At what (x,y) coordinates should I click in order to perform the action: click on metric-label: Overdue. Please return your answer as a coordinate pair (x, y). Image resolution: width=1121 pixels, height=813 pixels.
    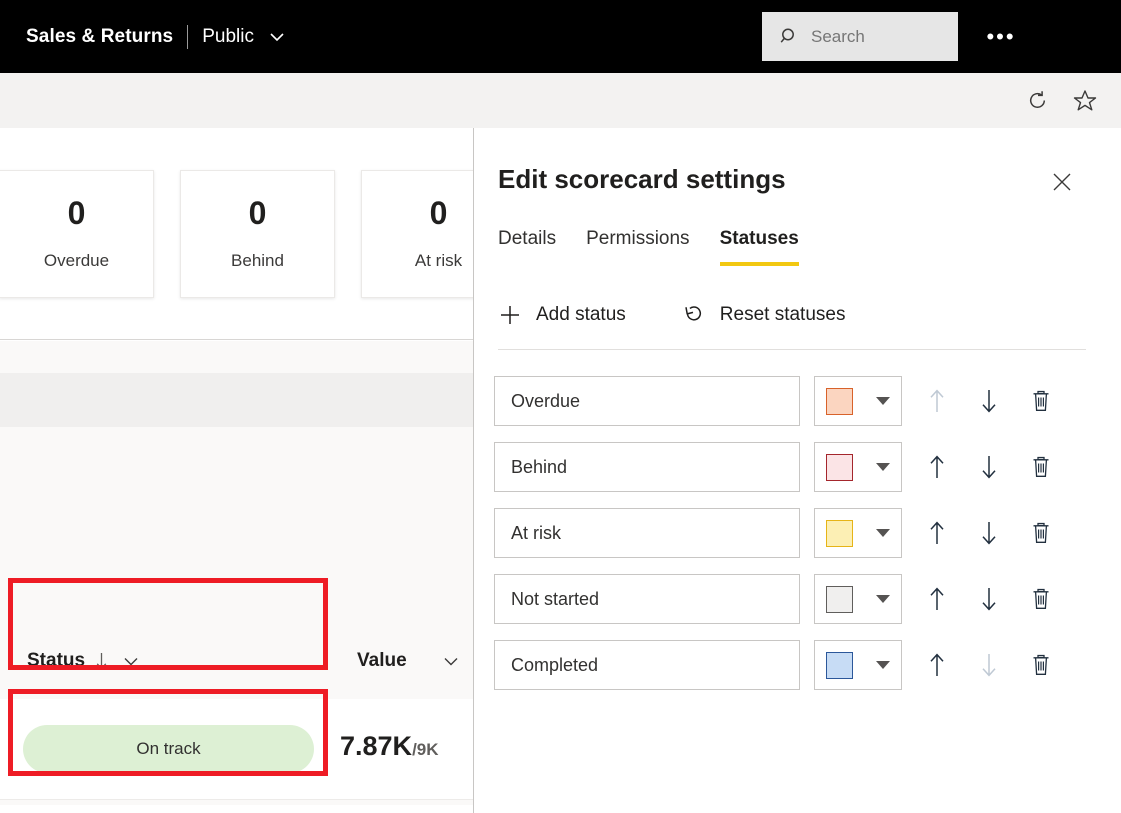
    Looking at the image, I should click on (76, 260).